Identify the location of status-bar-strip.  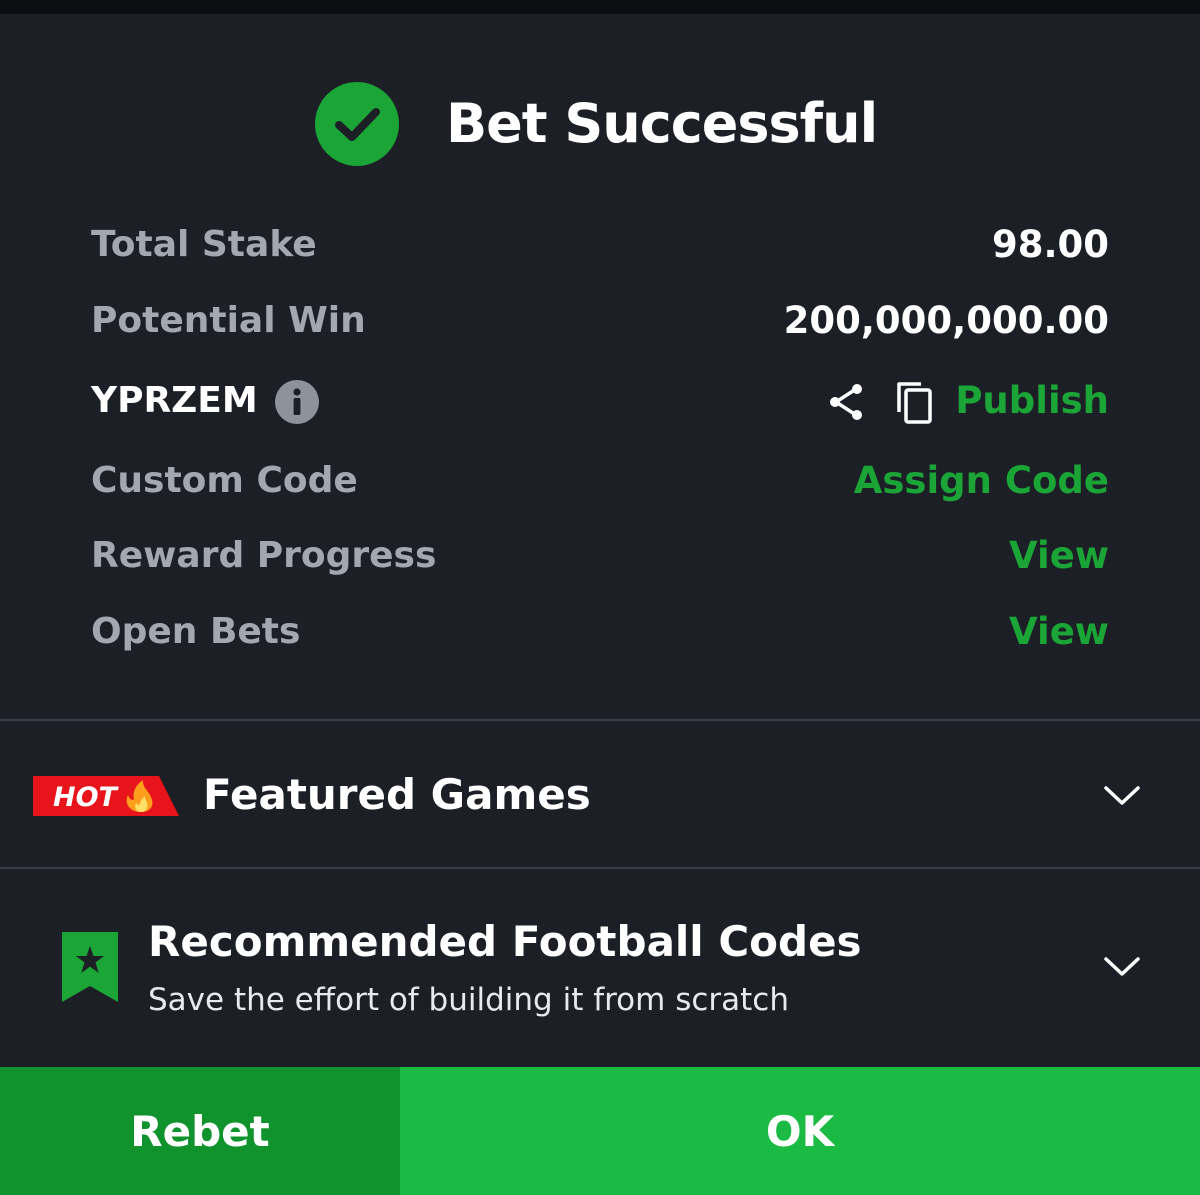
(600, 7).